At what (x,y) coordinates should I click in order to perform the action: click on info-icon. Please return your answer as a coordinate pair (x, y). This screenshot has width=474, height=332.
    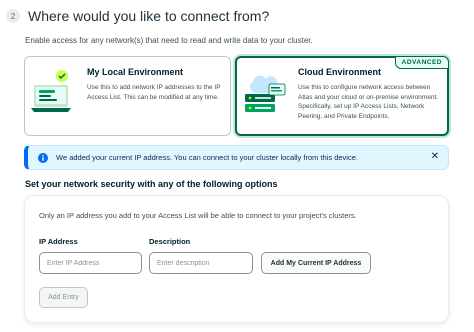
    Looking at the image, I should click on (43, 157).